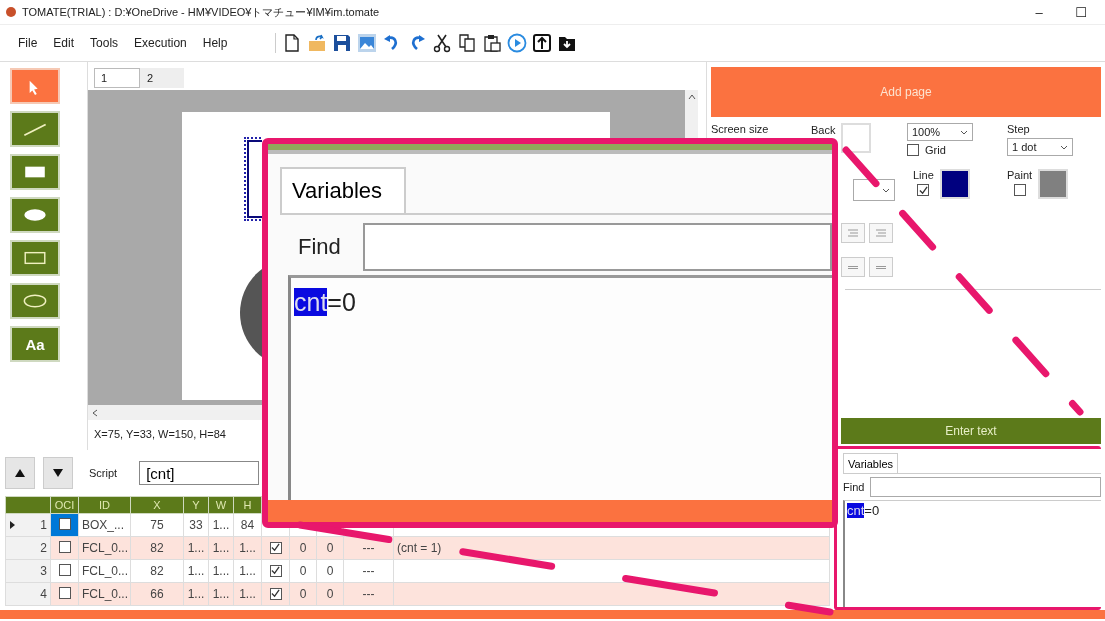 The image size is (1105, 621). Describe the element at coordinates (215, 43) in the screenshot. I see `menu-item: Help` at that location.